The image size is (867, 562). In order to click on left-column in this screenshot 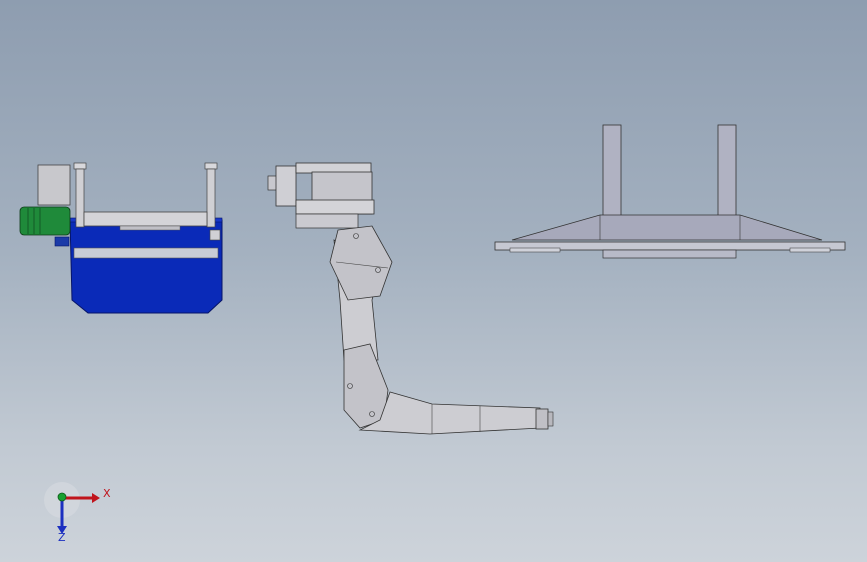, I will do `click(612, 172)`.